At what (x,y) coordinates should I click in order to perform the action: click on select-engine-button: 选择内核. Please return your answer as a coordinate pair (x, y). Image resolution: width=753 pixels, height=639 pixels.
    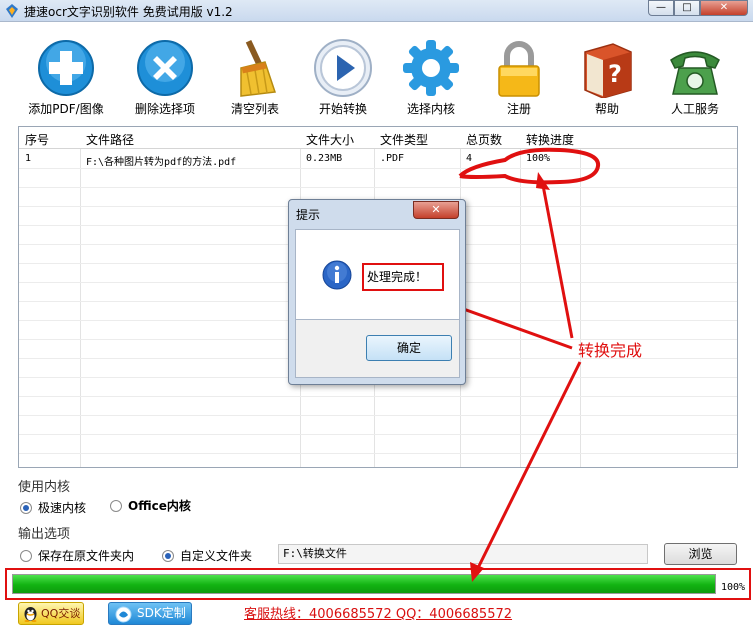
    Looking at the image, I should click on (431, 77).